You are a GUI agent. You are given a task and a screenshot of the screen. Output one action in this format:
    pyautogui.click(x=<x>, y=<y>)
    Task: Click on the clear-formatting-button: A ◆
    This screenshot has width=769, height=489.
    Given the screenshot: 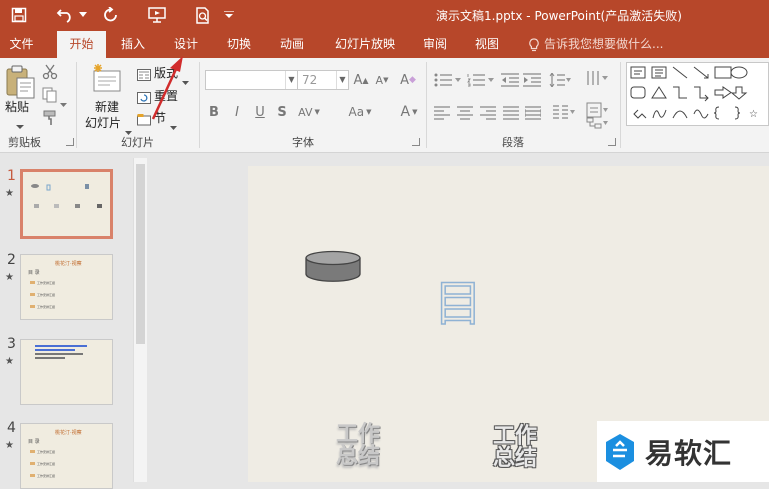 What is the action you would take?
    pyautogui.click(x=408, y=80)
    